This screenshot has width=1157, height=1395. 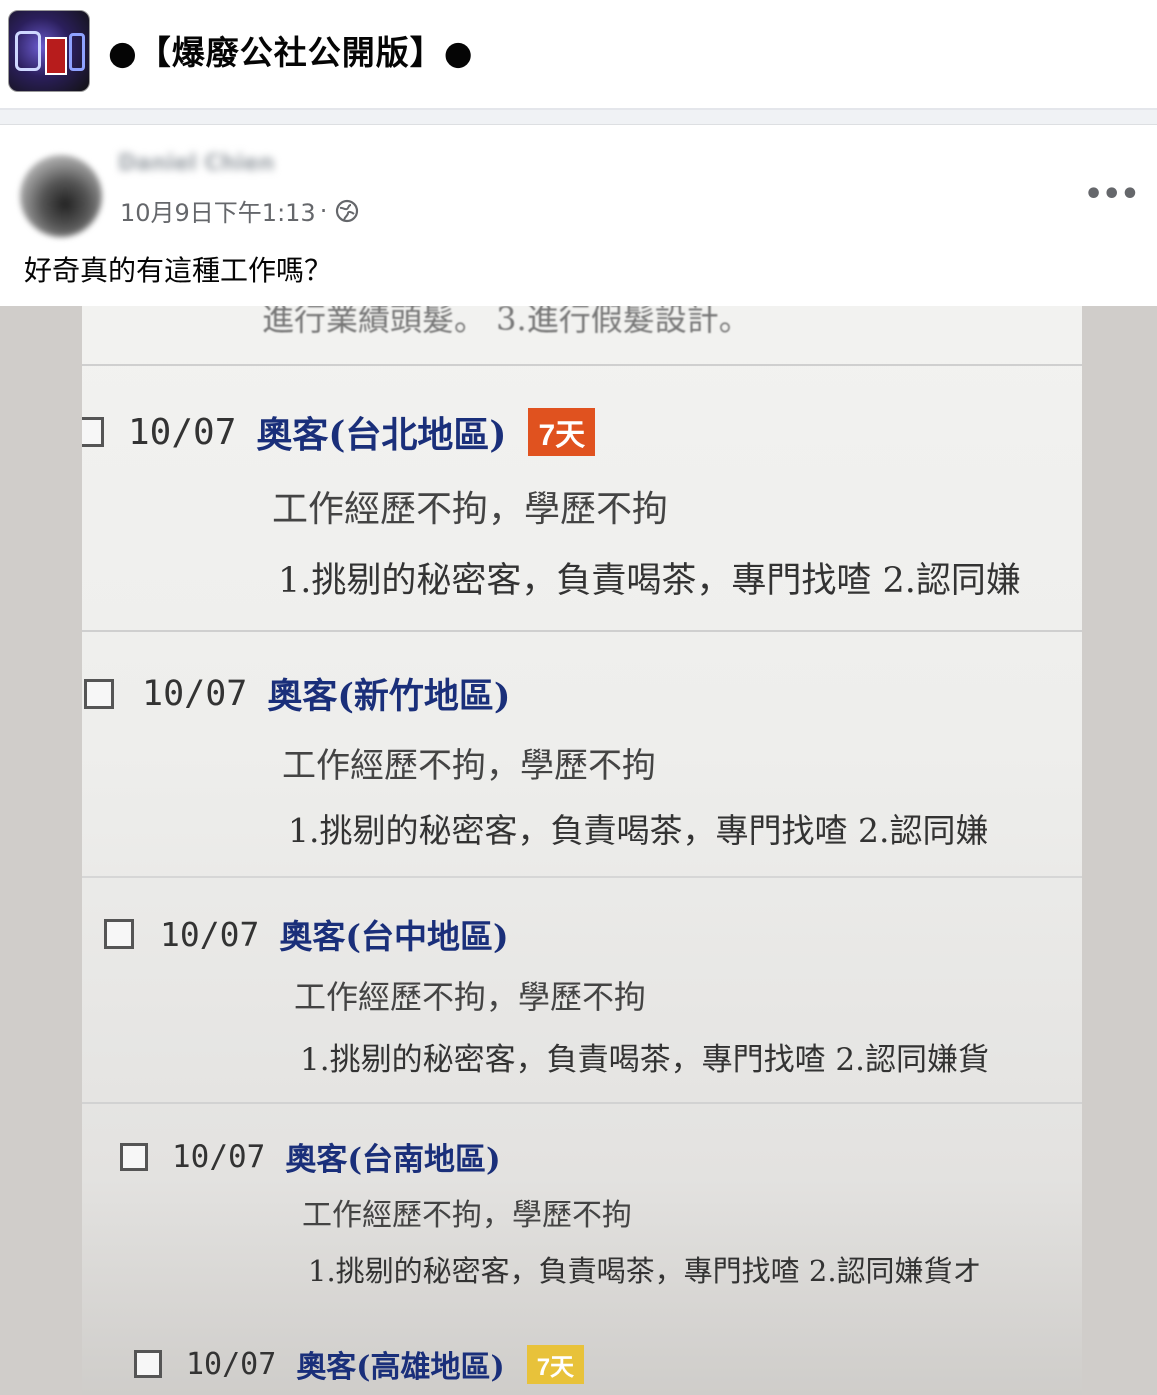 I want to click on avatar-emblem, so click(x=56, y=56).